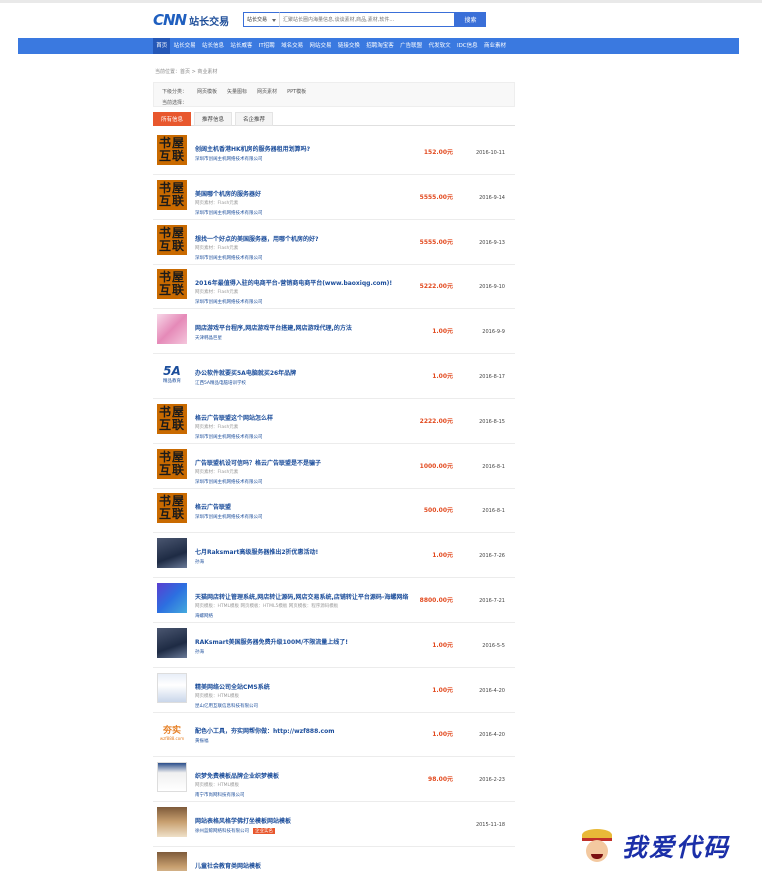  Describe the element at coordinates (243, 820) in the screenshot. I see `listing-title-link: 网站表格风格学佛打坐模板网站模板` at that location.